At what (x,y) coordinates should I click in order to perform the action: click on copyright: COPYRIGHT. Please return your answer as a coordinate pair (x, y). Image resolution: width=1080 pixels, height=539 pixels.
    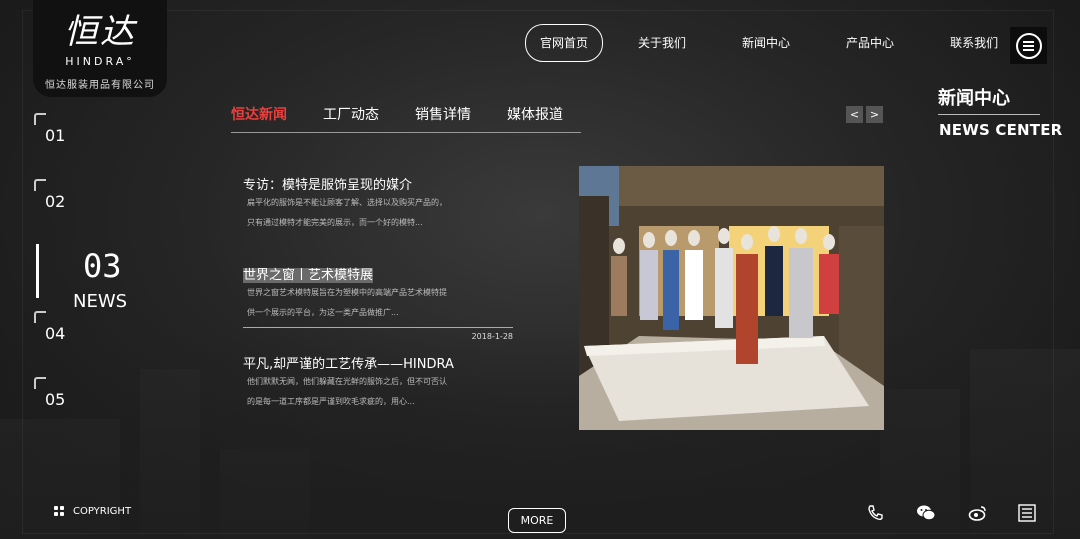
    Looking at the image, I should click on (92, 511).